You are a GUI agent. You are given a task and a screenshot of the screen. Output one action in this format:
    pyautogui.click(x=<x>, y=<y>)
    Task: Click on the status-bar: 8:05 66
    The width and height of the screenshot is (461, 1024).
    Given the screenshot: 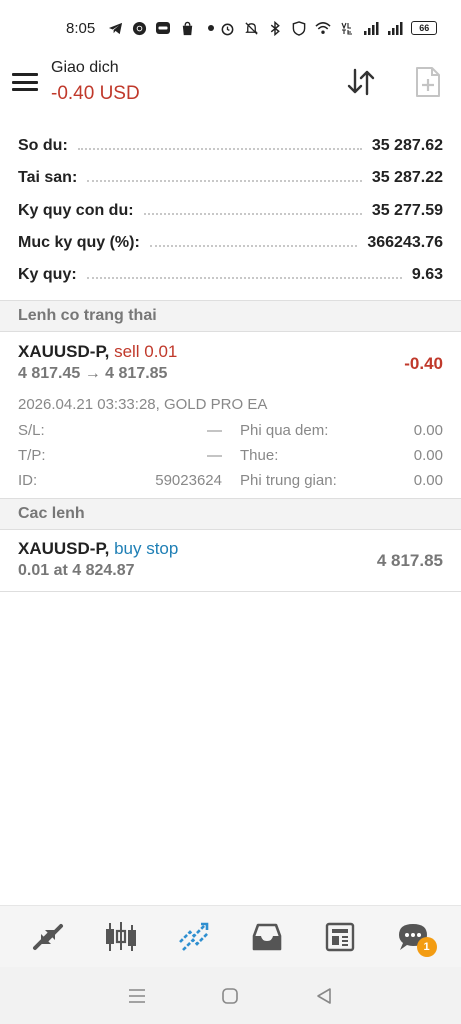 What is the action you would take?
    pyautogui.click(x=230, y=28)
    